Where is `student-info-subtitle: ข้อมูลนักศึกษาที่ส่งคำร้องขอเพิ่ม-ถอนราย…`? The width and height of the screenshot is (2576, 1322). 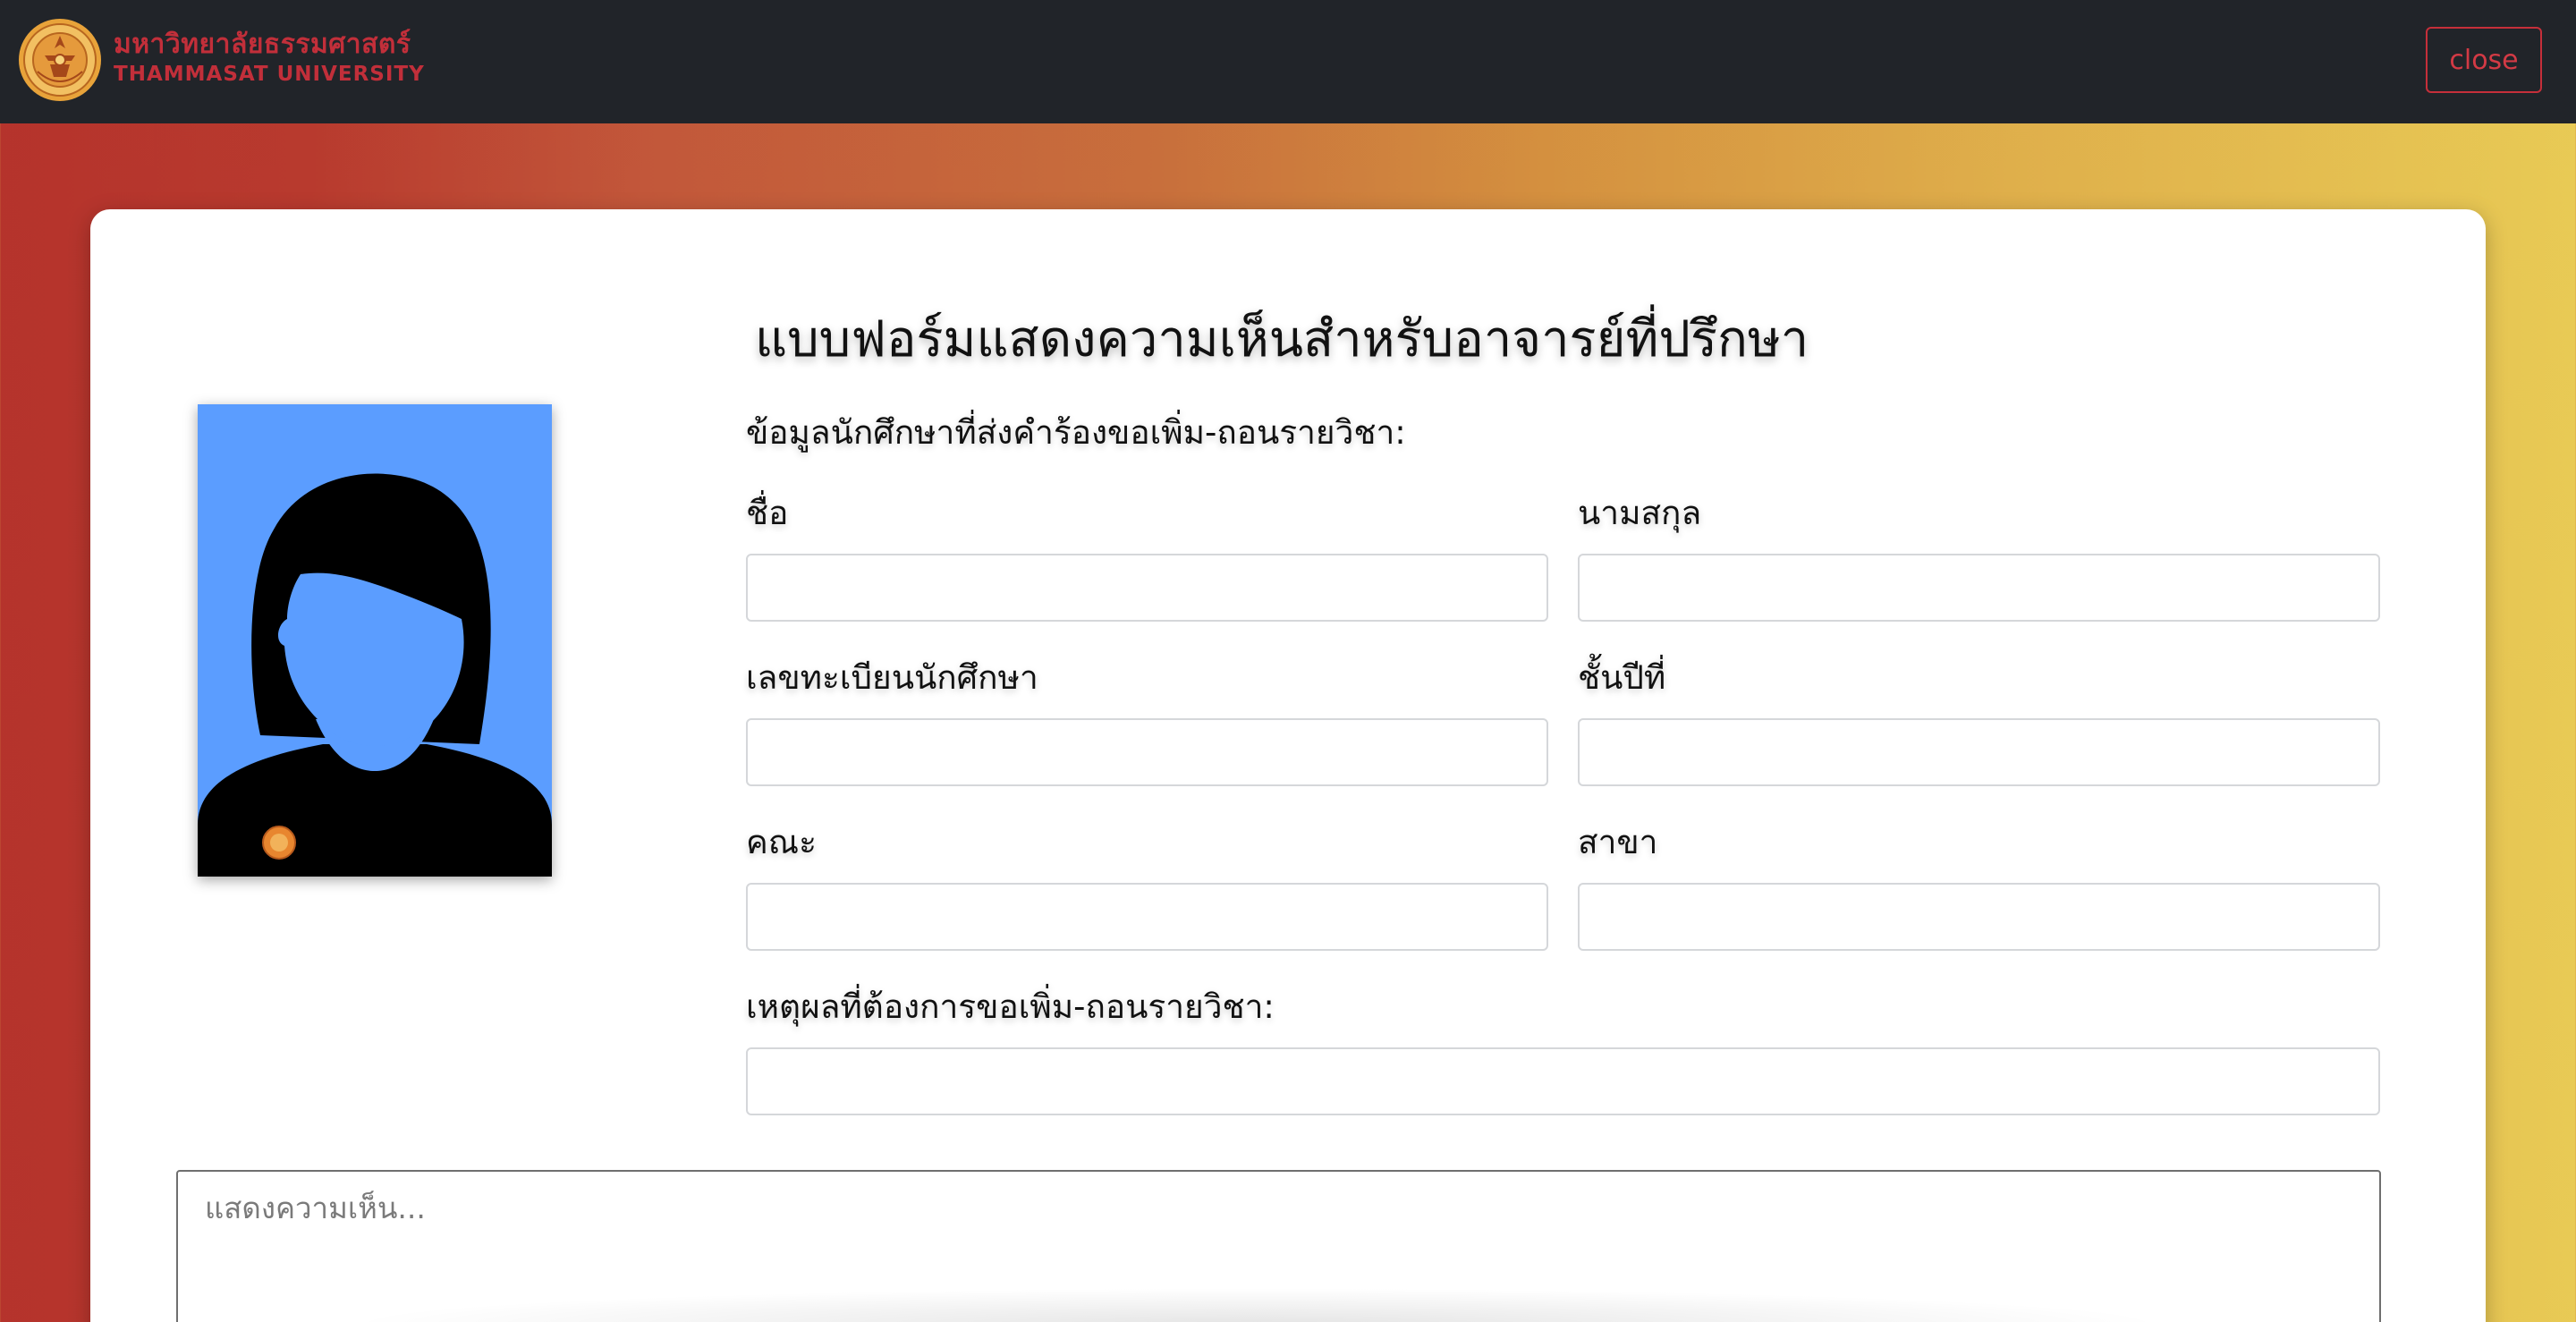 student-info-subtitle: ข้อมูลนักศึกษาที่ส่งคำร้องขอเพิ่ม-ถอนราย… is located at coordinates (1076, 433).